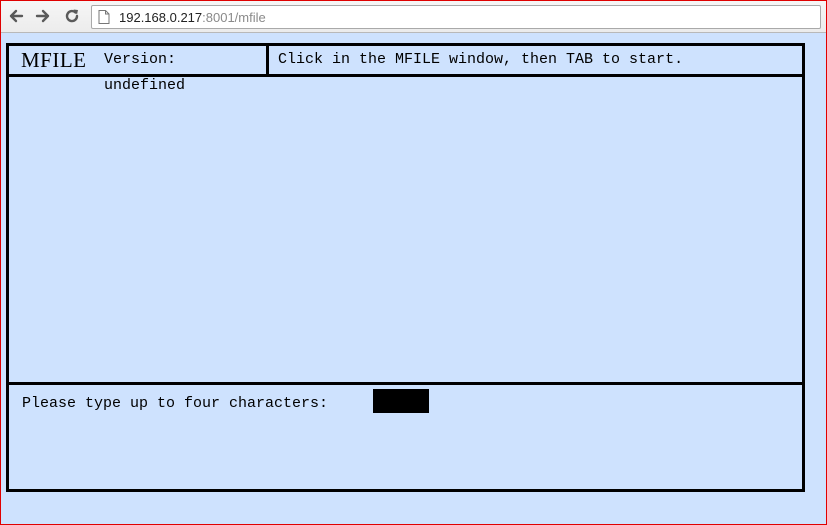  What do you see at coordinates (456, 17) in the screenshot?
I see `address-bar: 192.168.0.217:8001/mfile` at bounding box center [456, 17].